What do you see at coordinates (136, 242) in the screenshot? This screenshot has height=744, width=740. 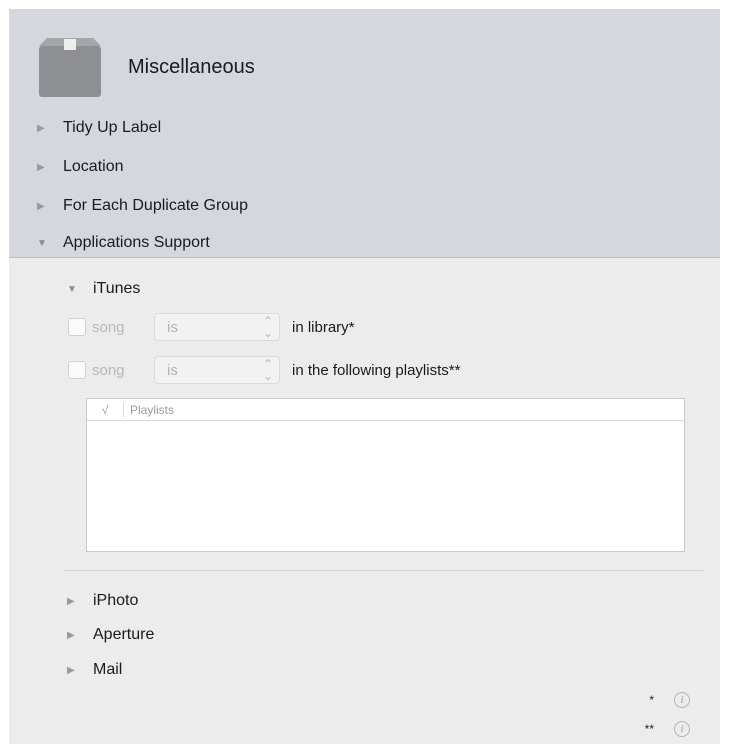 I see `section-label: Applications Support` at bounding box center [136, 242].